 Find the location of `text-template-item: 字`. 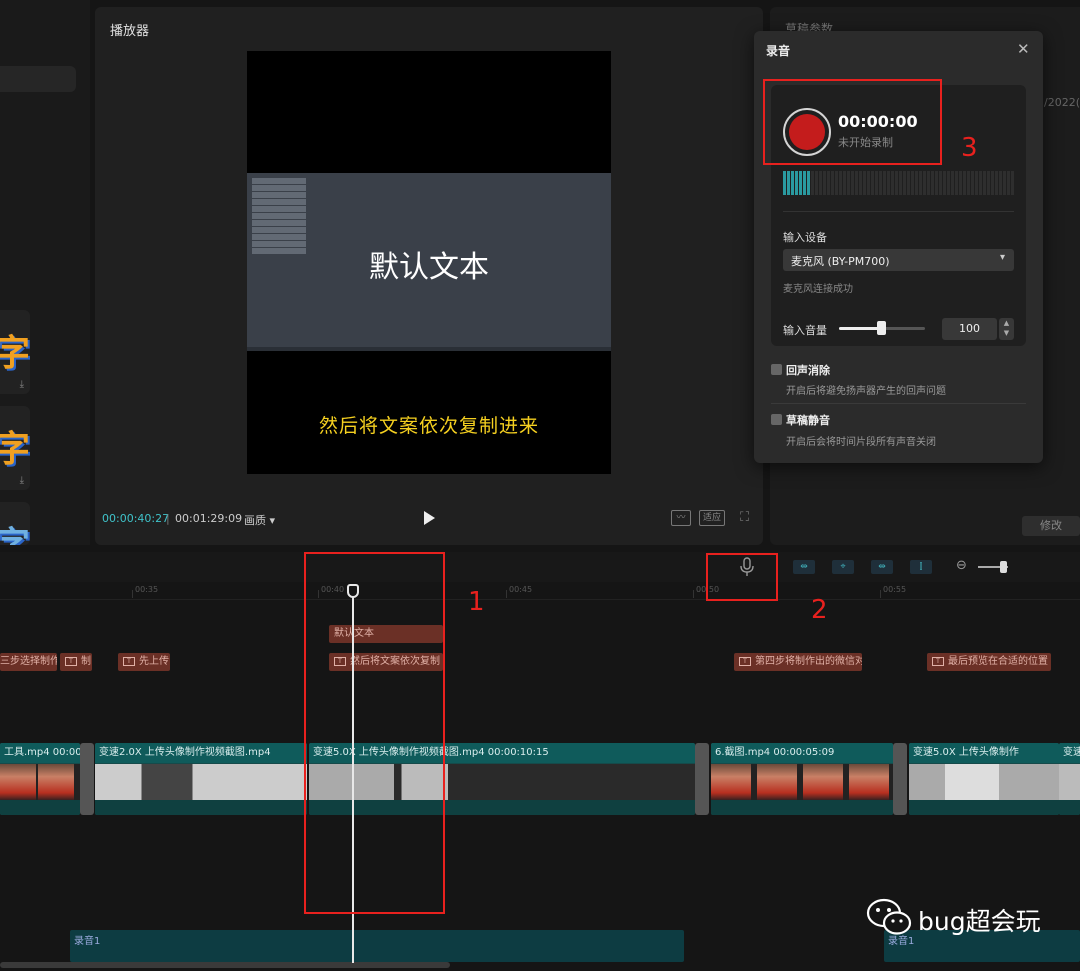

text-template-item: 字 is located at coordinates (15, 523).